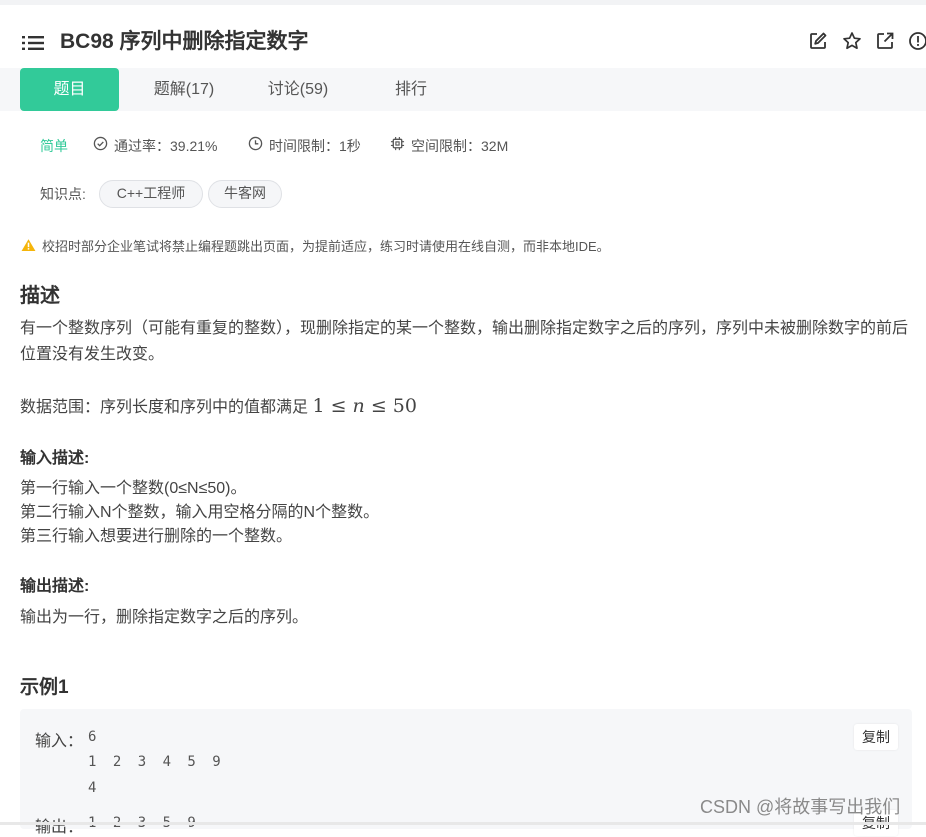 The image size is (926, 837). What do you see at coordinates (166, 146) in the screenshot?
I see `pass-rate: 通过率：39.21%` at bounding box center [166, 146].